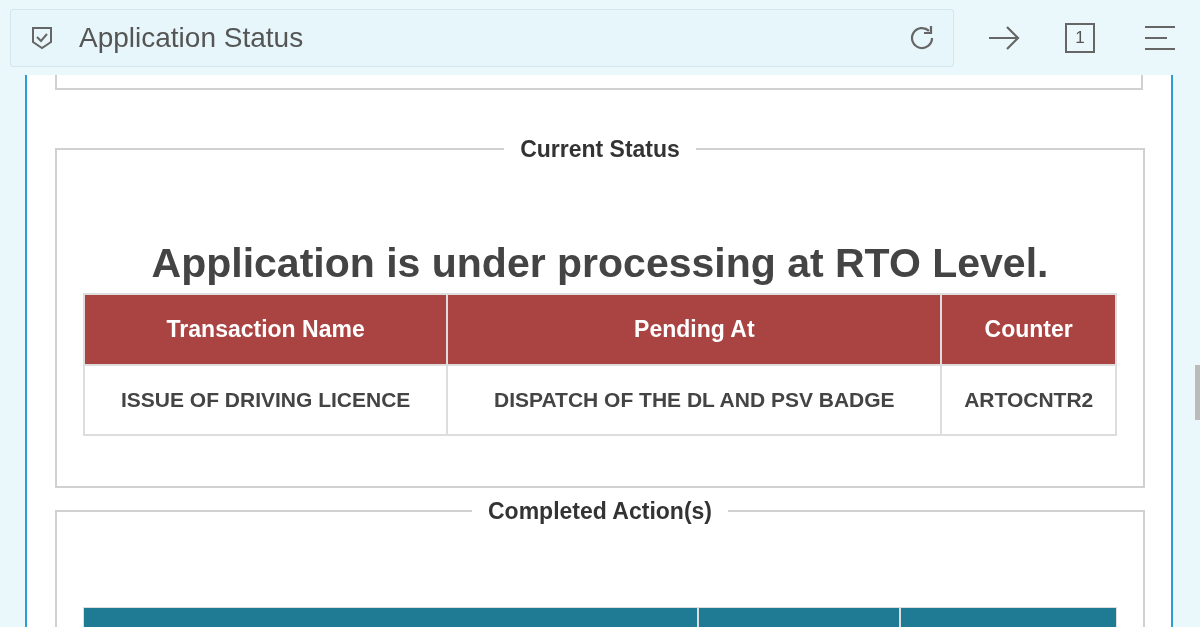  I want to click on column-header: Transaction Name, so click(266, 329).